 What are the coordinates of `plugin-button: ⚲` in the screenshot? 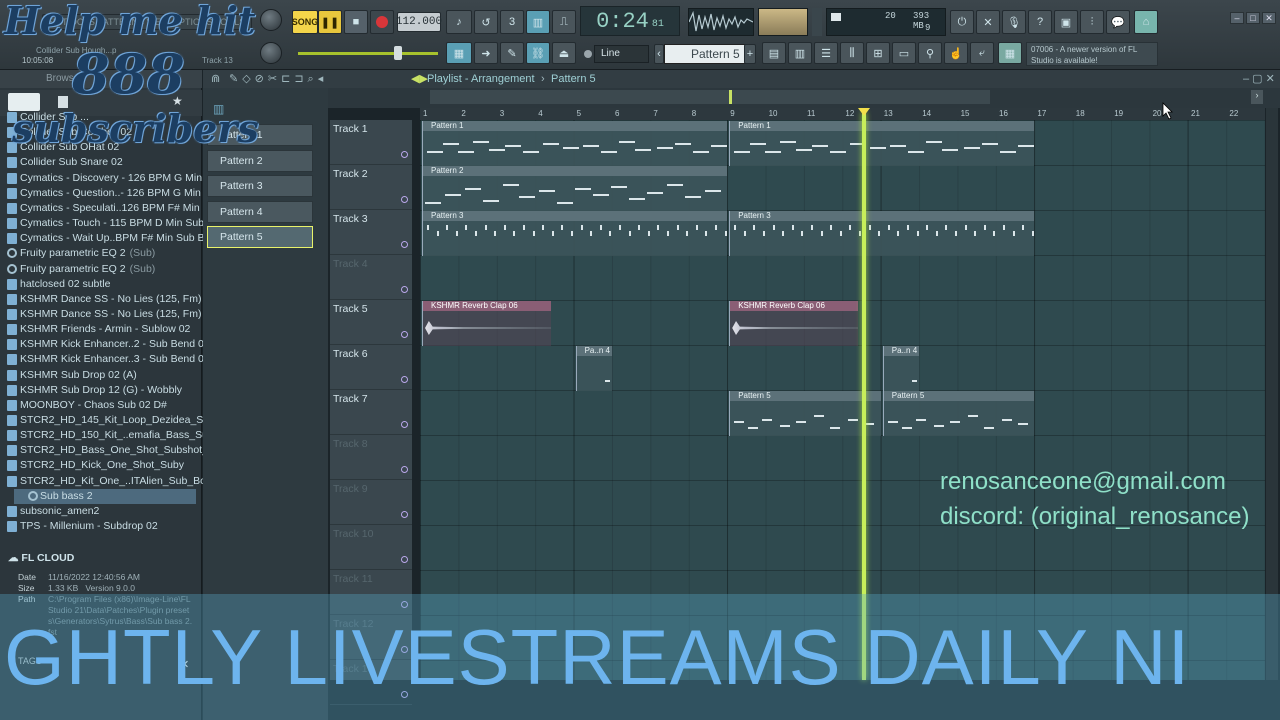 It's located at (930, 53).